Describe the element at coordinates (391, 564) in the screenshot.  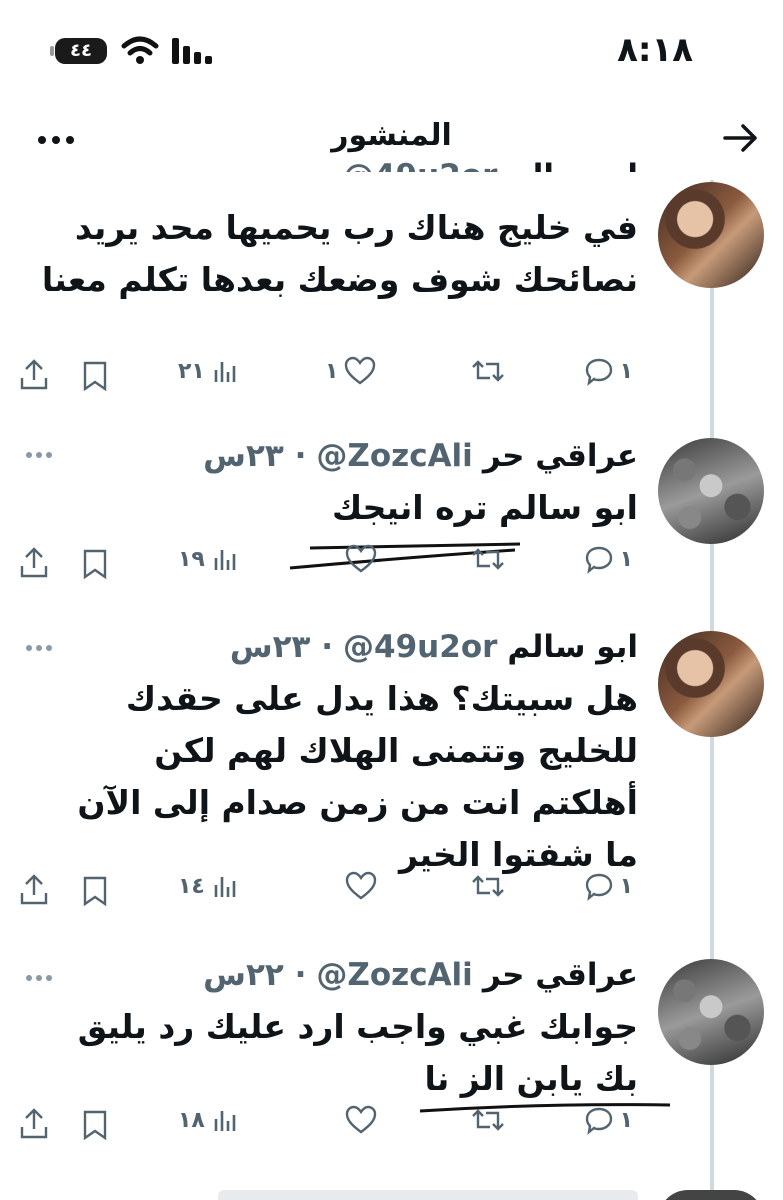
I see `tweet-actions: ١ ١٩` at that location.